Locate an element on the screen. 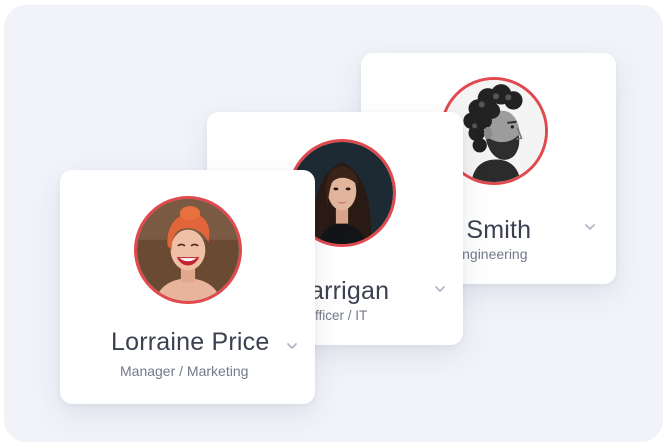 The height and width of the screenshot is (446, 667). avatar is located at coordinates (188, 250).